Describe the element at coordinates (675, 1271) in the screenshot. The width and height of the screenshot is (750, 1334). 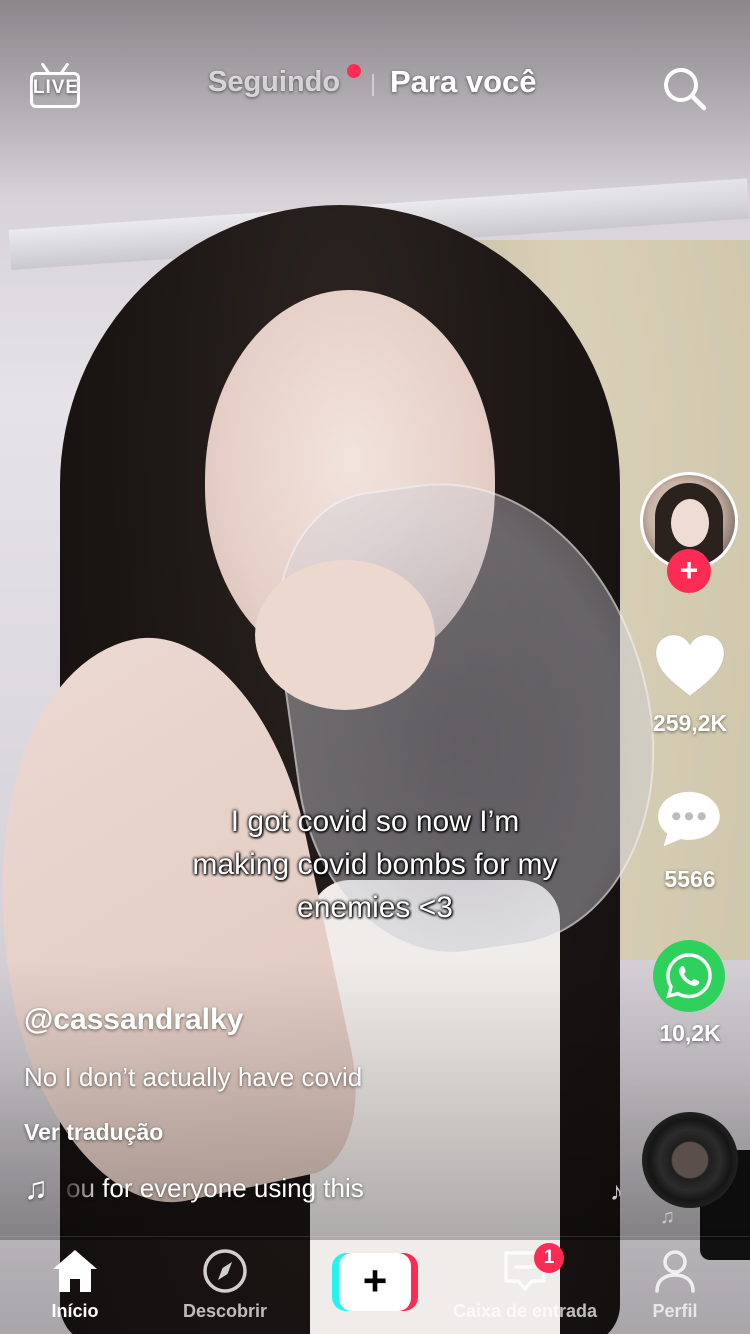
I see `profile-icon` at that location.